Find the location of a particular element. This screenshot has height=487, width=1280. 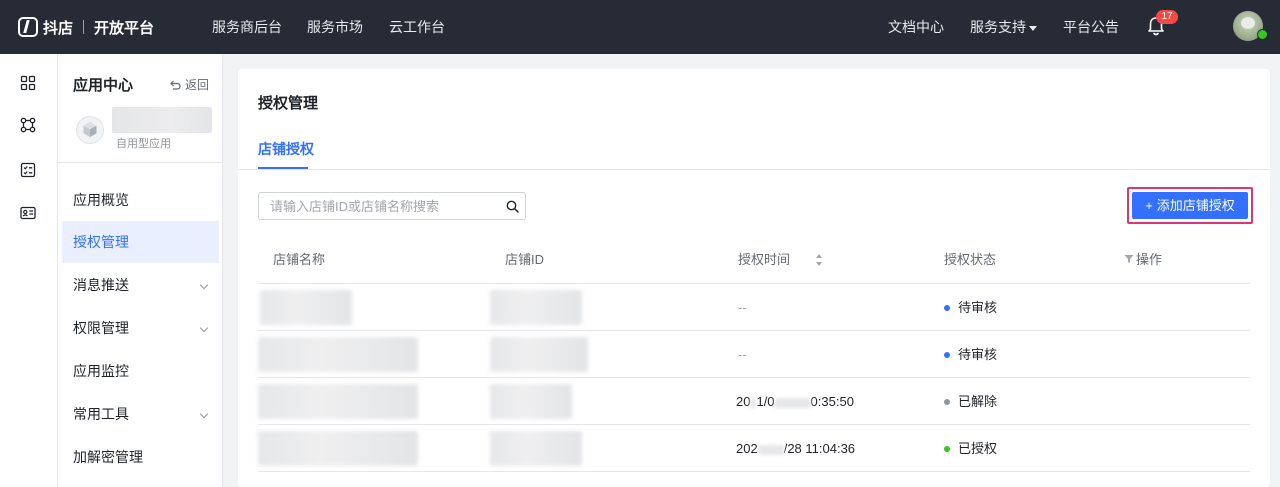

column-shop-name: 店铺名称 is located at coordinates (299, 259).